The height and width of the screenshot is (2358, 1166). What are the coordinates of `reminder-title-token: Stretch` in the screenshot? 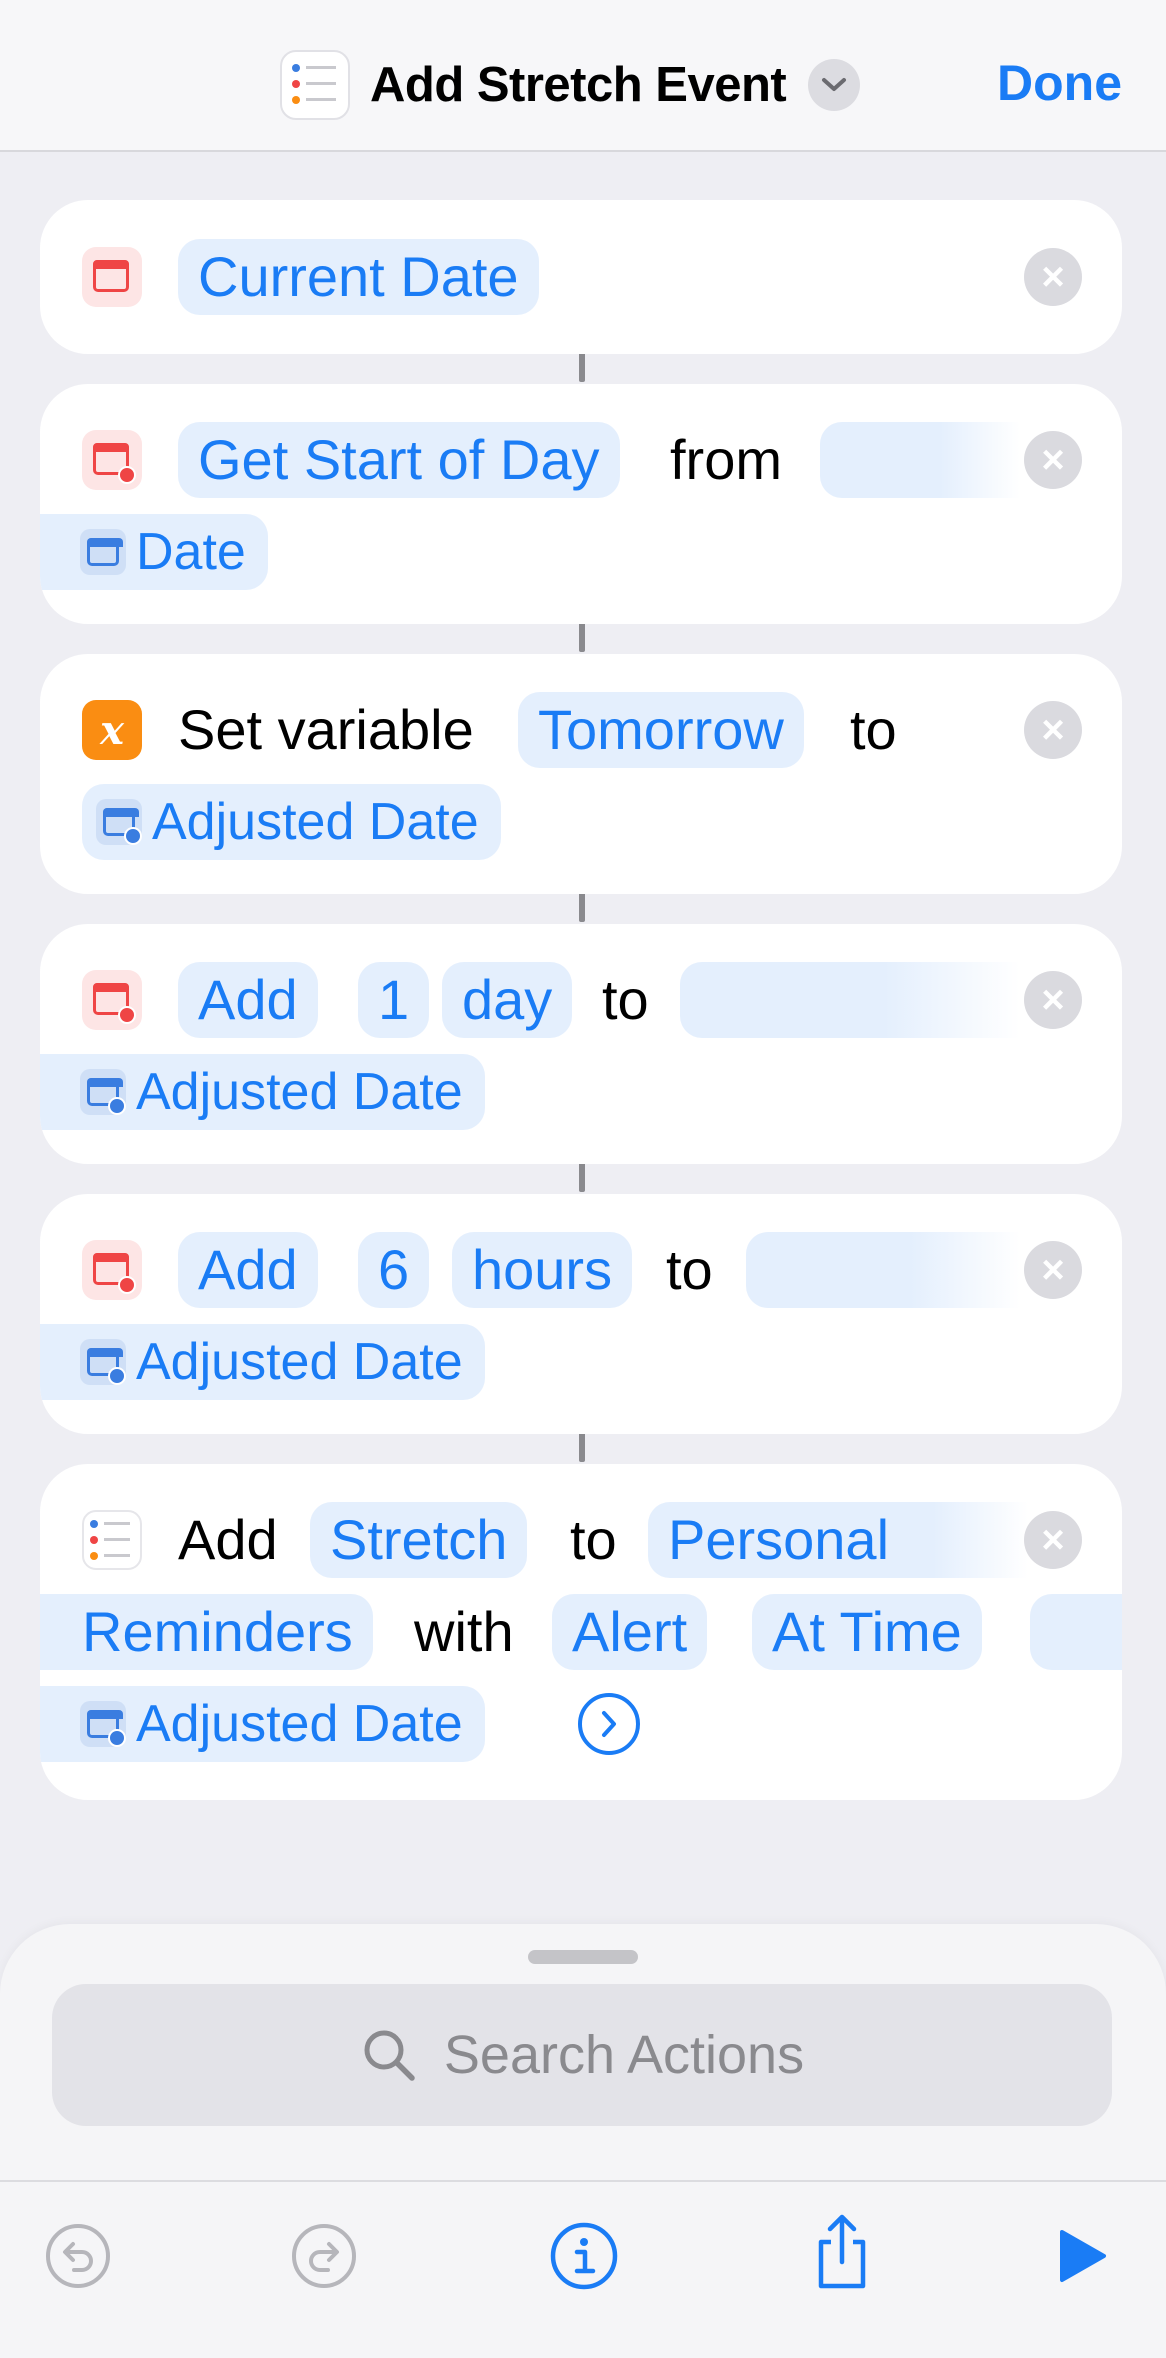 It's located at (419, 1540).